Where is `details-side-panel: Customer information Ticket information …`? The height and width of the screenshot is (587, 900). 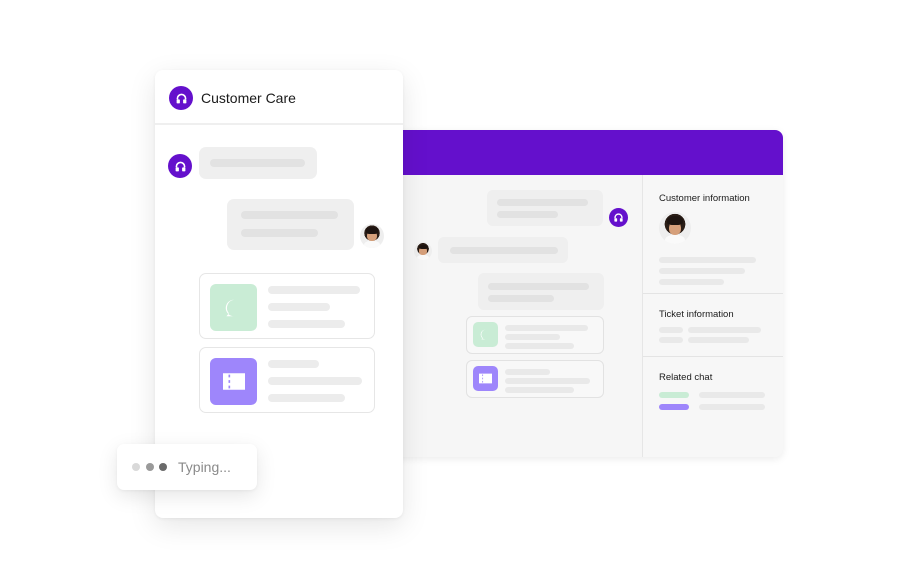 details-side-panel: Customer information Ticket information … is located at coordinates (712, 316).